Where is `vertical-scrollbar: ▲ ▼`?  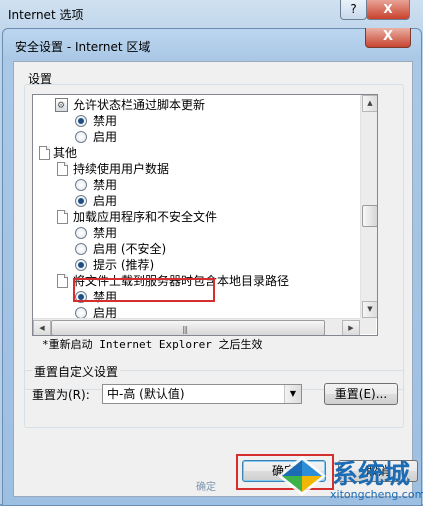
vertical-scrollbar: ▲ ▼ is located at coordinates (368, 206).